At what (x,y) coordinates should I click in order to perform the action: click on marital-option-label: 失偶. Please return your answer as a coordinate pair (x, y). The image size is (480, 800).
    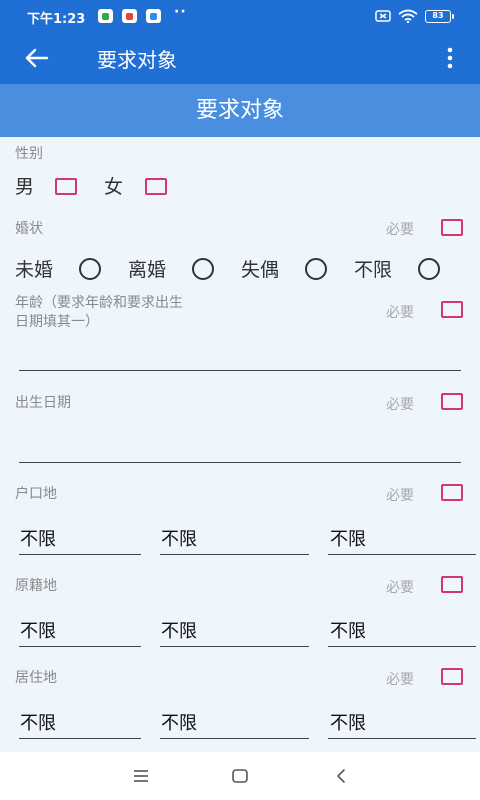
    Looking at the image, I should click on (260, 270).